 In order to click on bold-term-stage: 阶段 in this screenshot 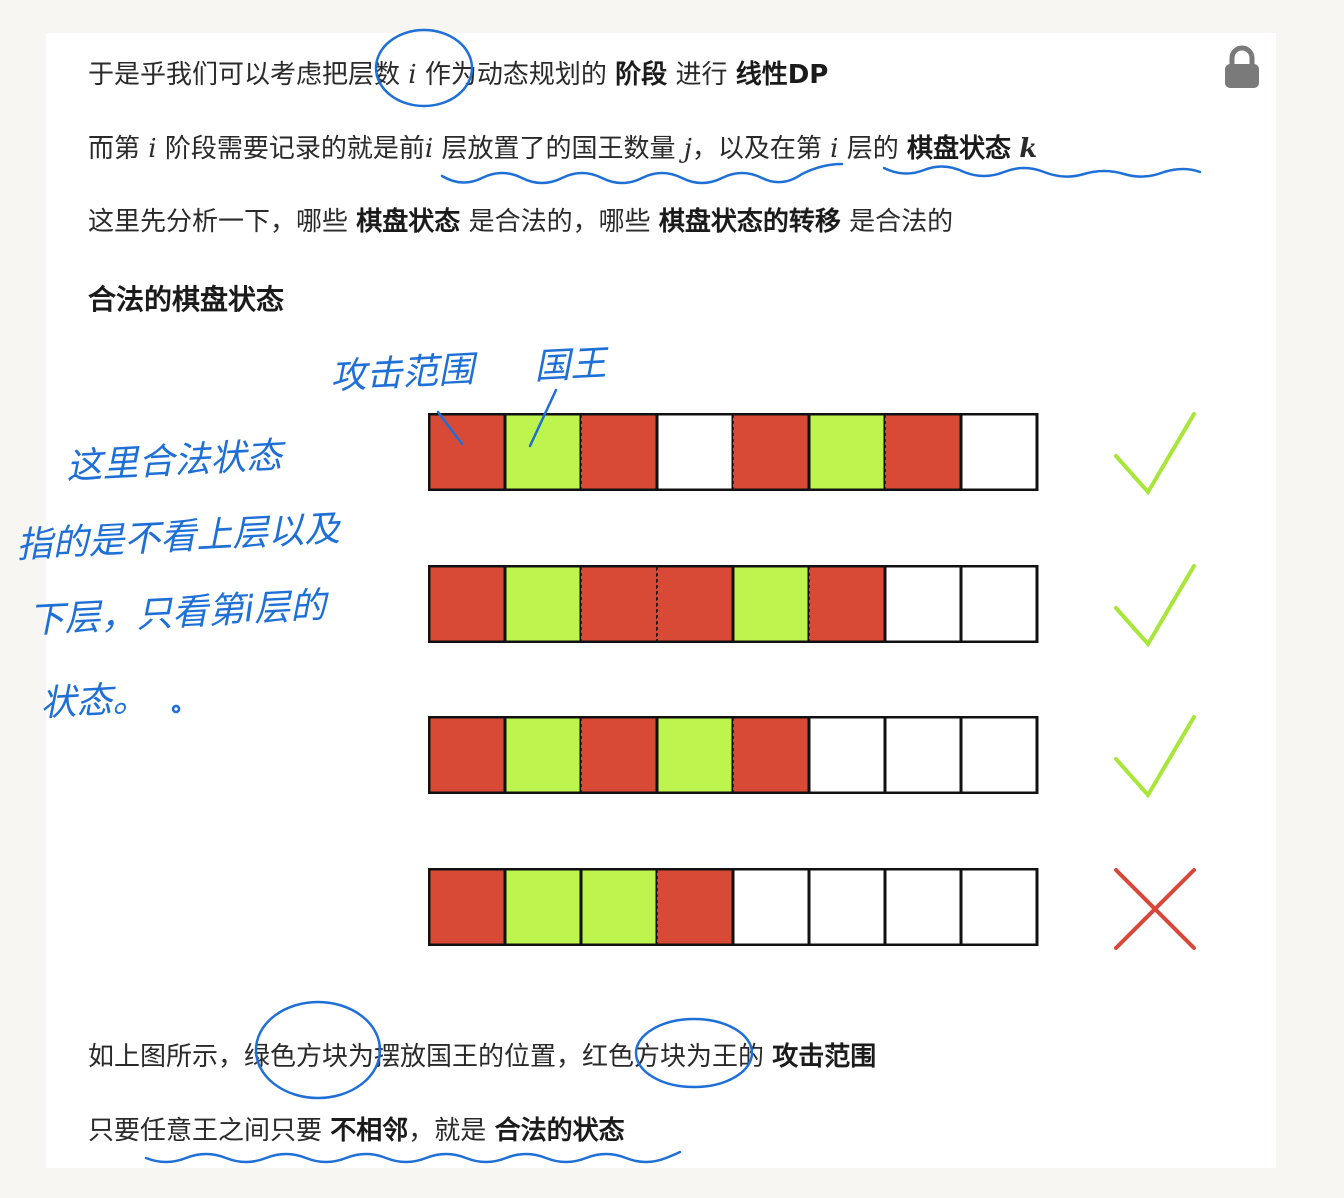, I will do `click(641, 75)`.